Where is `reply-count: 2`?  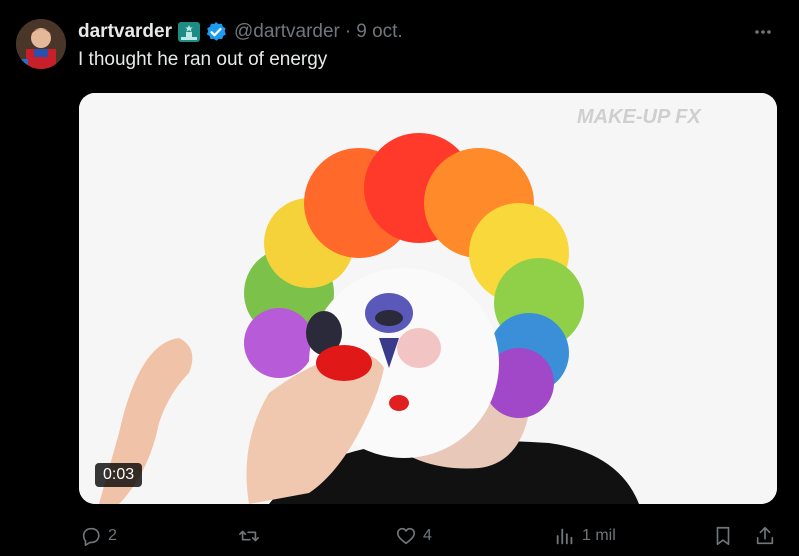 reply-count: 2 is located at coordinates (112, 535).